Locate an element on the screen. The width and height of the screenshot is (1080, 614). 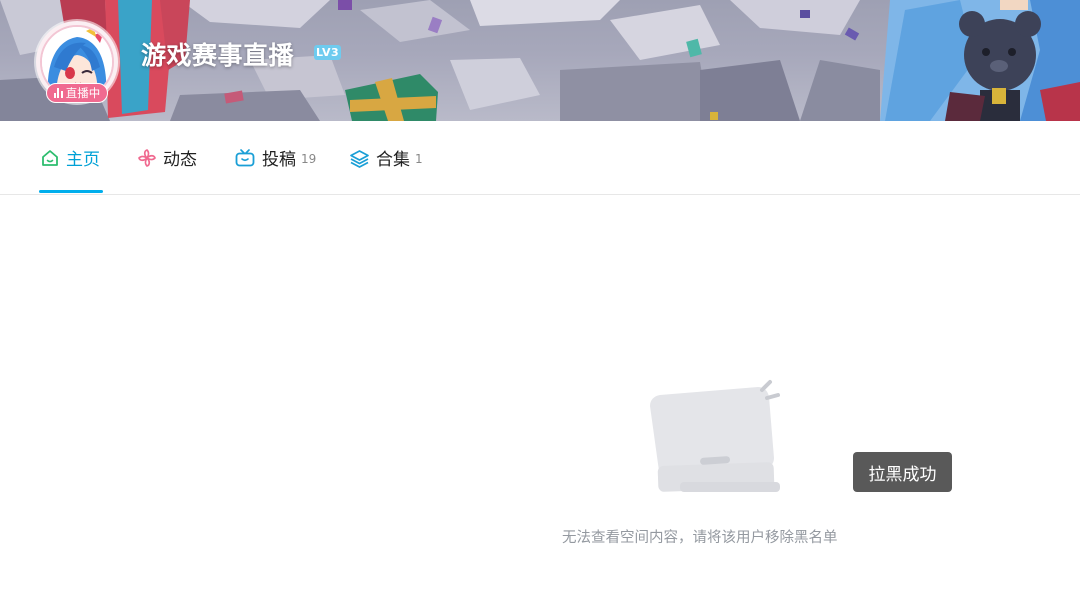
tv-icon is located at coordinates (245, 157).